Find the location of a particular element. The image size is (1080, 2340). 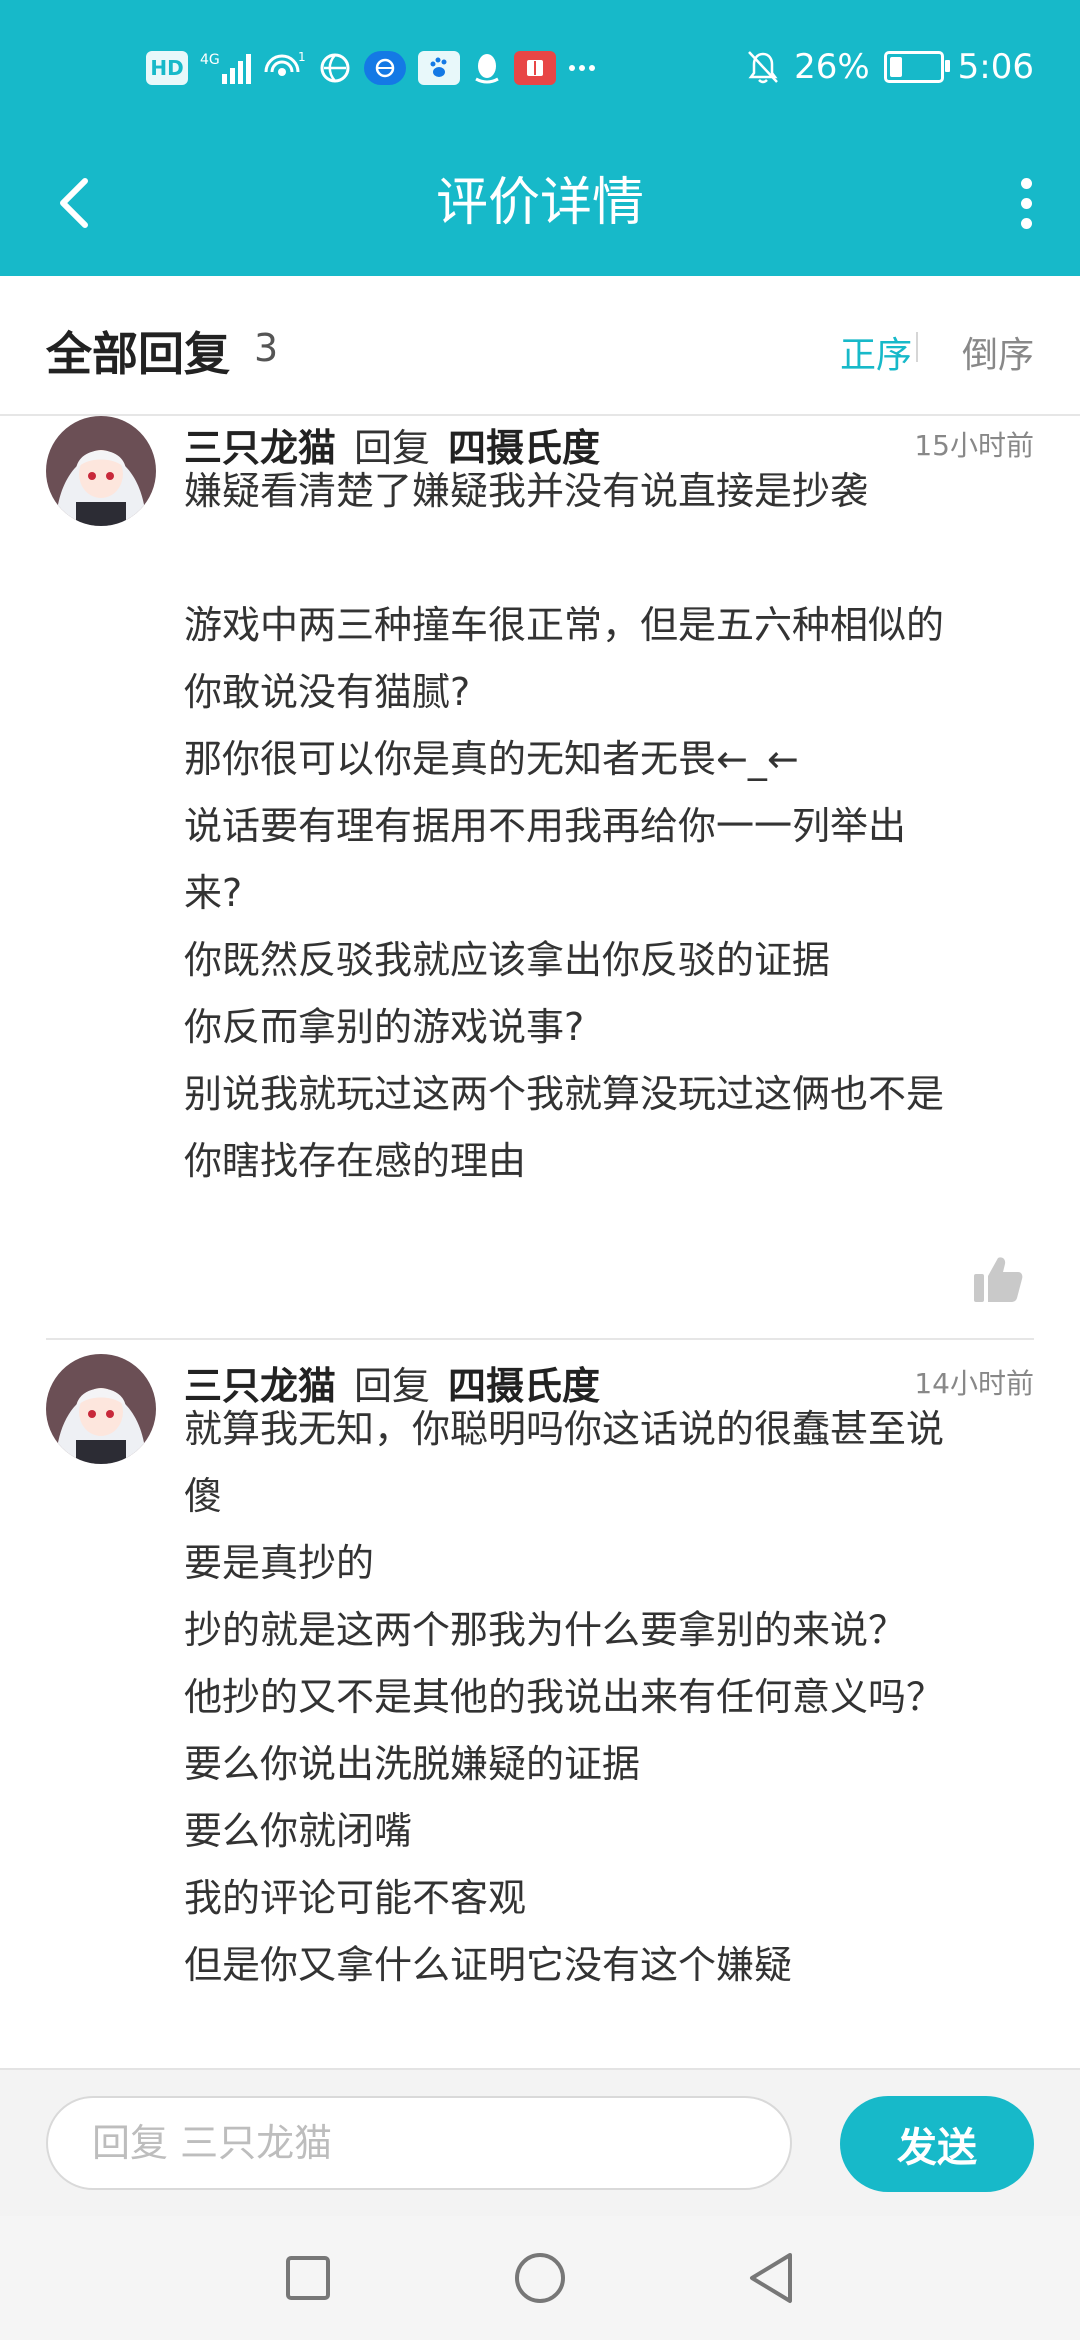

browser-icon is located at coordinates (385, 68).